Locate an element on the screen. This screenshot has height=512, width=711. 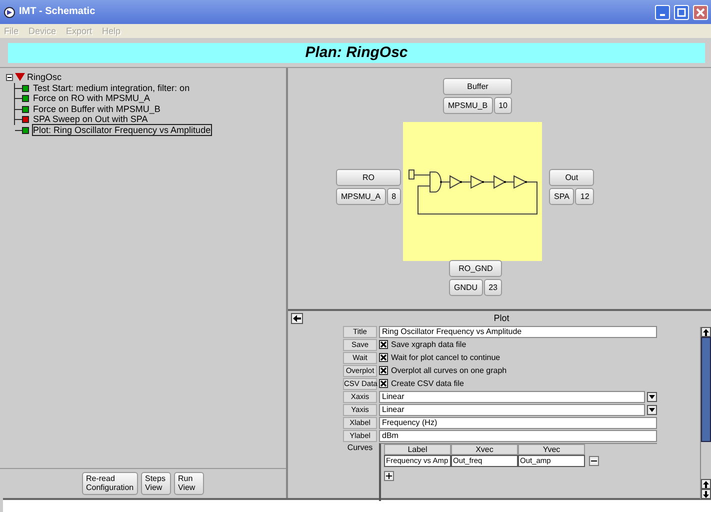
checkbox-label: Wait for plot cancel to continue is located at coordinates (445, 357).